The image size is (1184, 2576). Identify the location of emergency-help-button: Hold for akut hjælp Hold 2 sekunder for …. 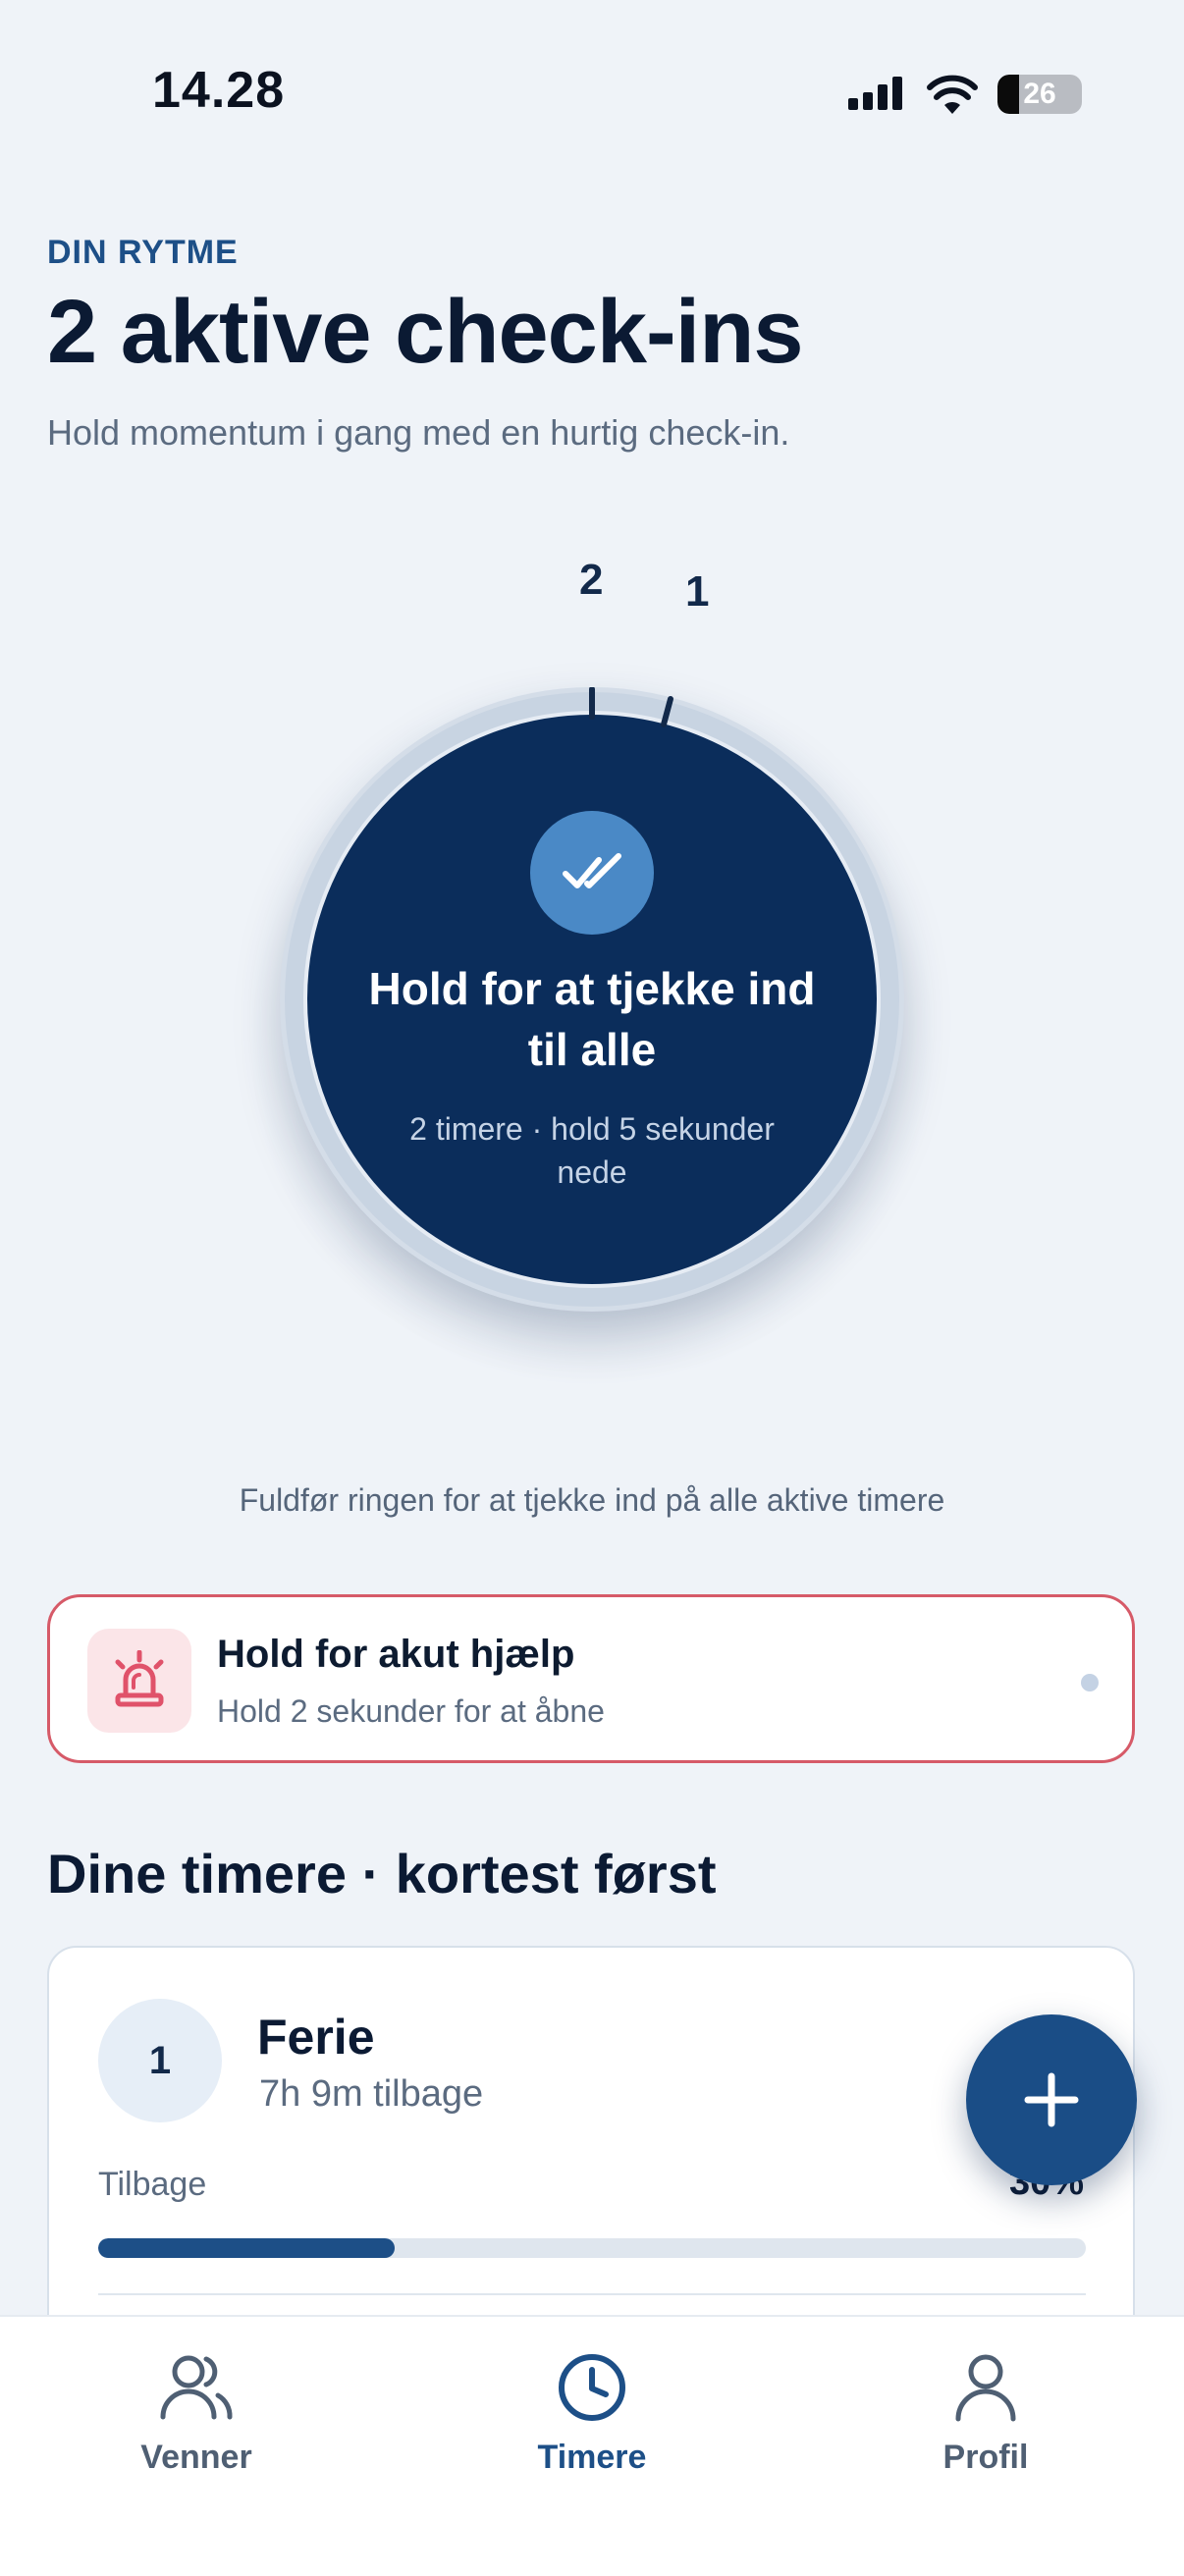
(591, 1678).